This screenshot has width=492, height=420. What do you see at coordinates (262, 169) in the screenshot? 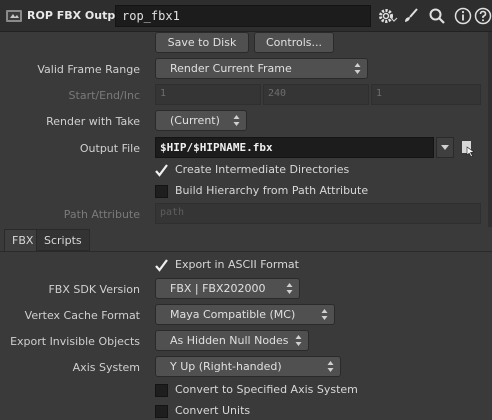
I see `create-intermediate-dirs-label: Create Intermediate Directories` at bounding box center [262, 169].